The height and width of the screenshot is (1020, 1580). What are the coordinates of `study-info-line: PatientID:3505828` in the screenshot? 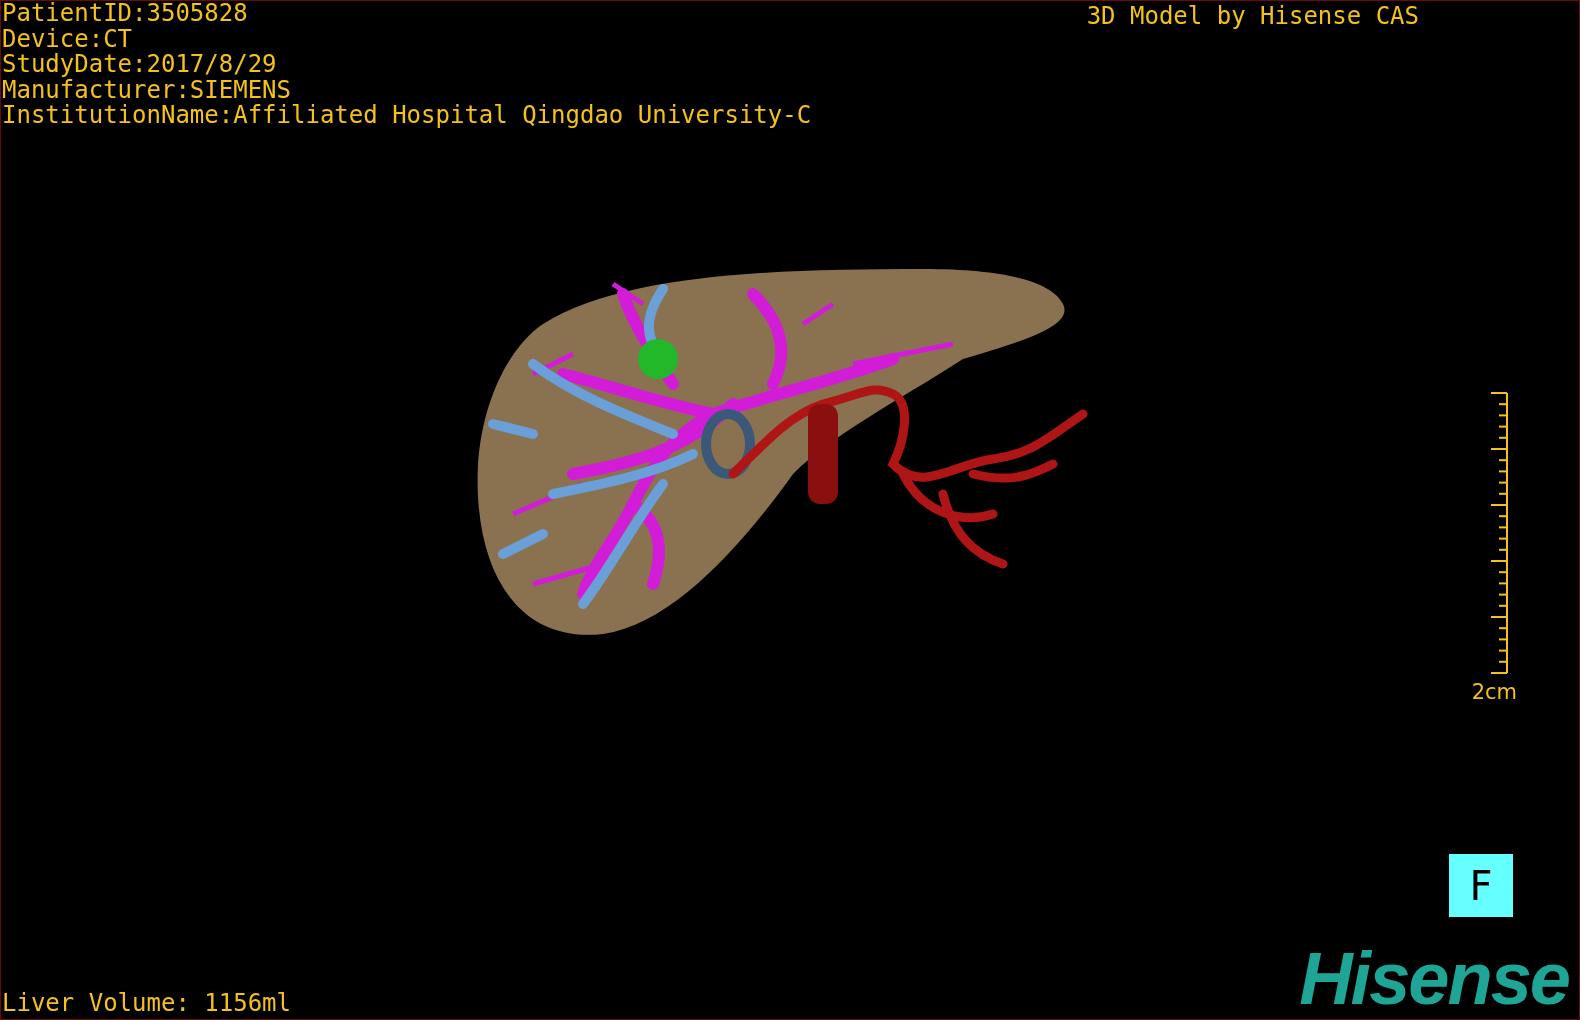 It's located at (125, 14).